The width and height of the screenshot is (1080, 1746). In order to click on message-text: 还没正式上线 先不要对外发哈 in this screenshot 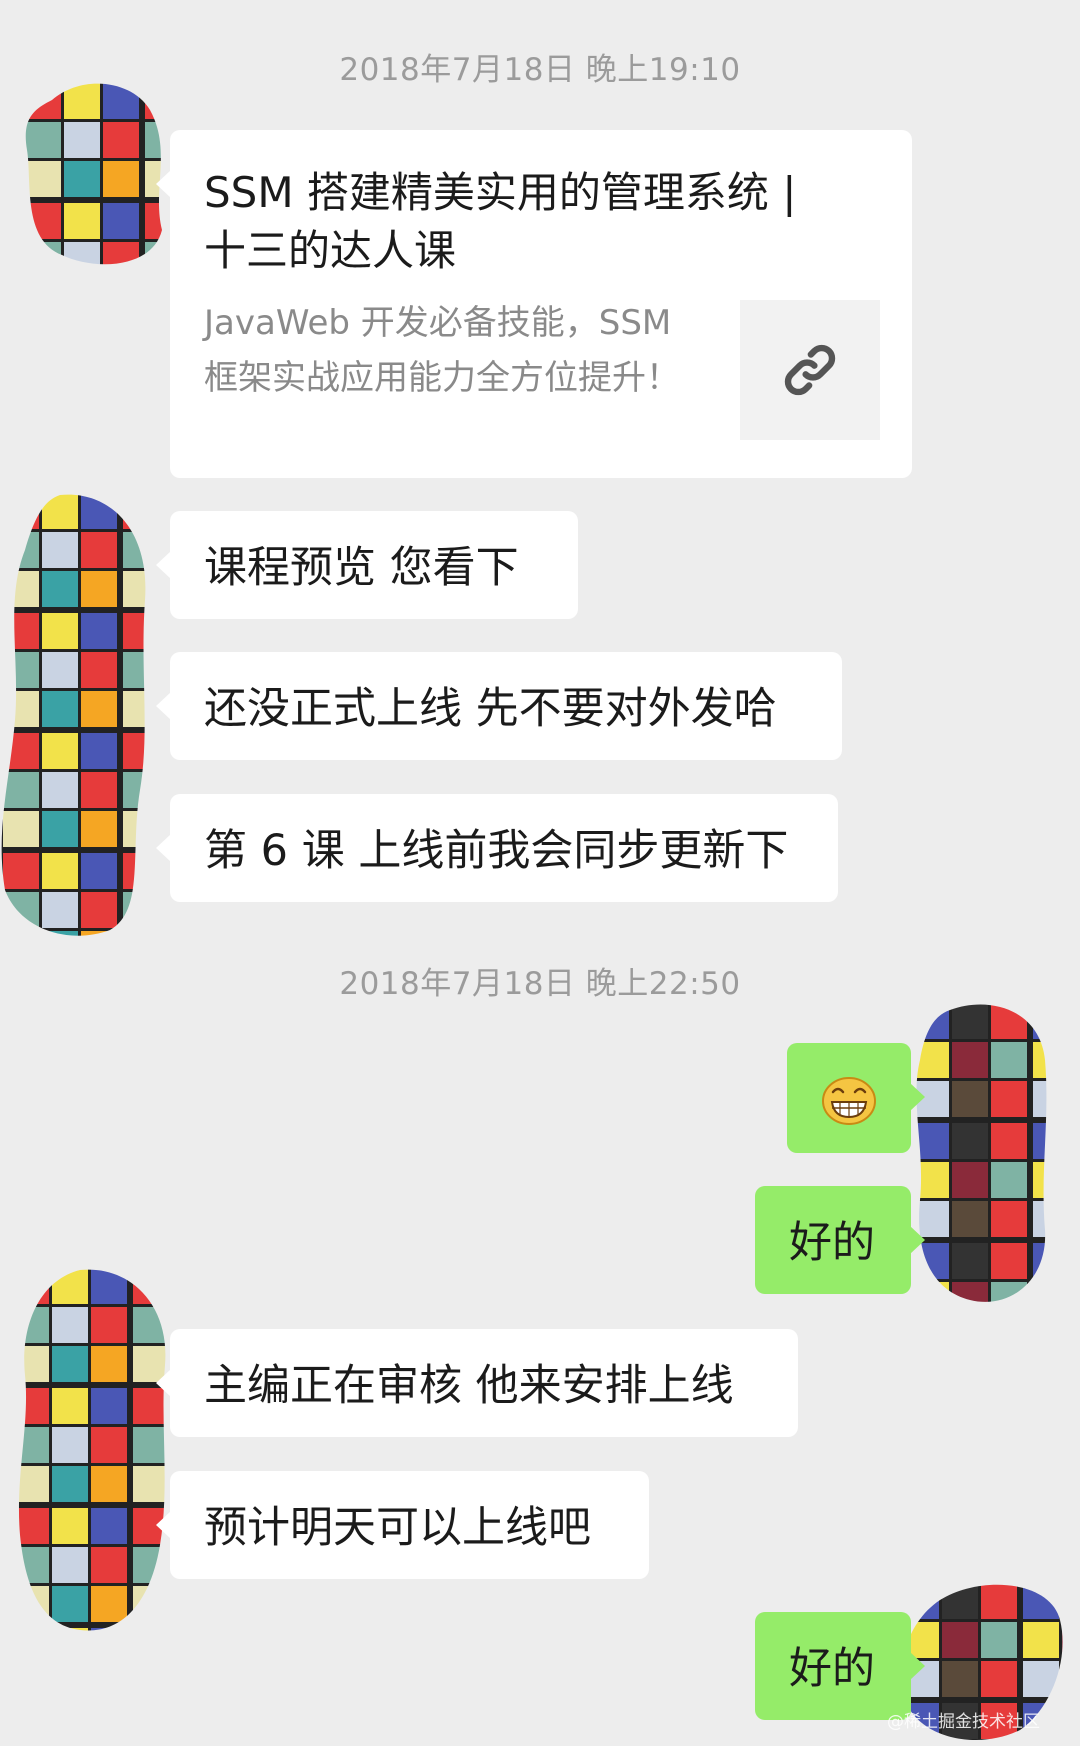, I will do `click(490, 709)`.